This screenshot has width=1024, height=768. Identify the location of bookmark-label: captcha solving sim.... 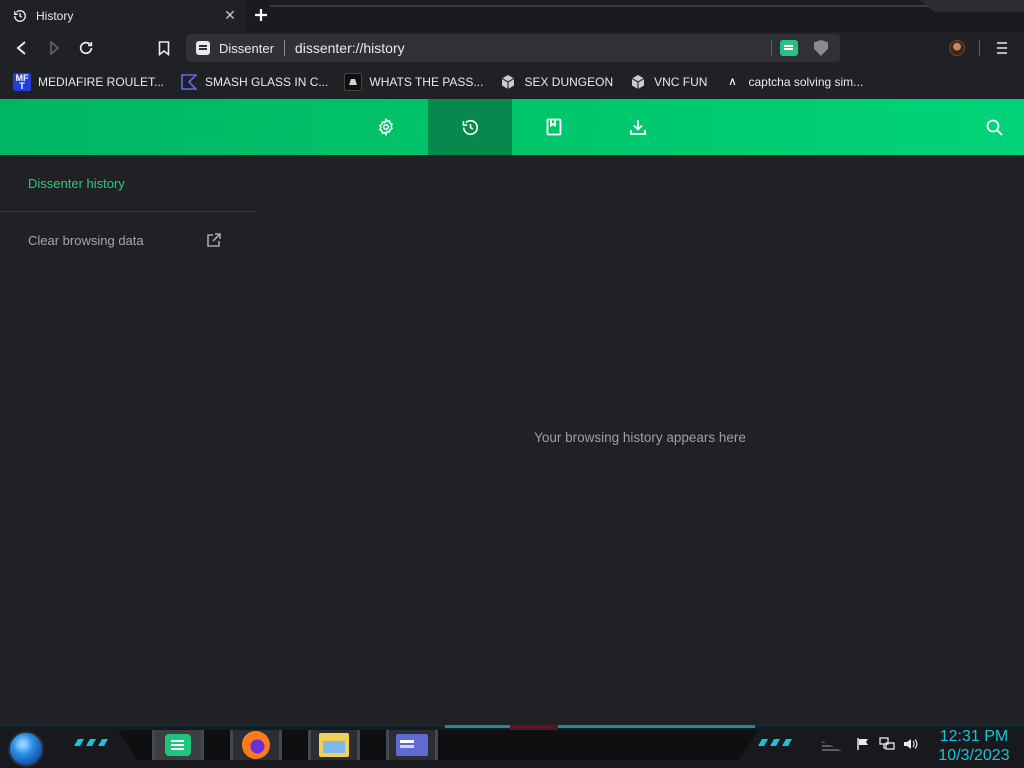
(806, 82).